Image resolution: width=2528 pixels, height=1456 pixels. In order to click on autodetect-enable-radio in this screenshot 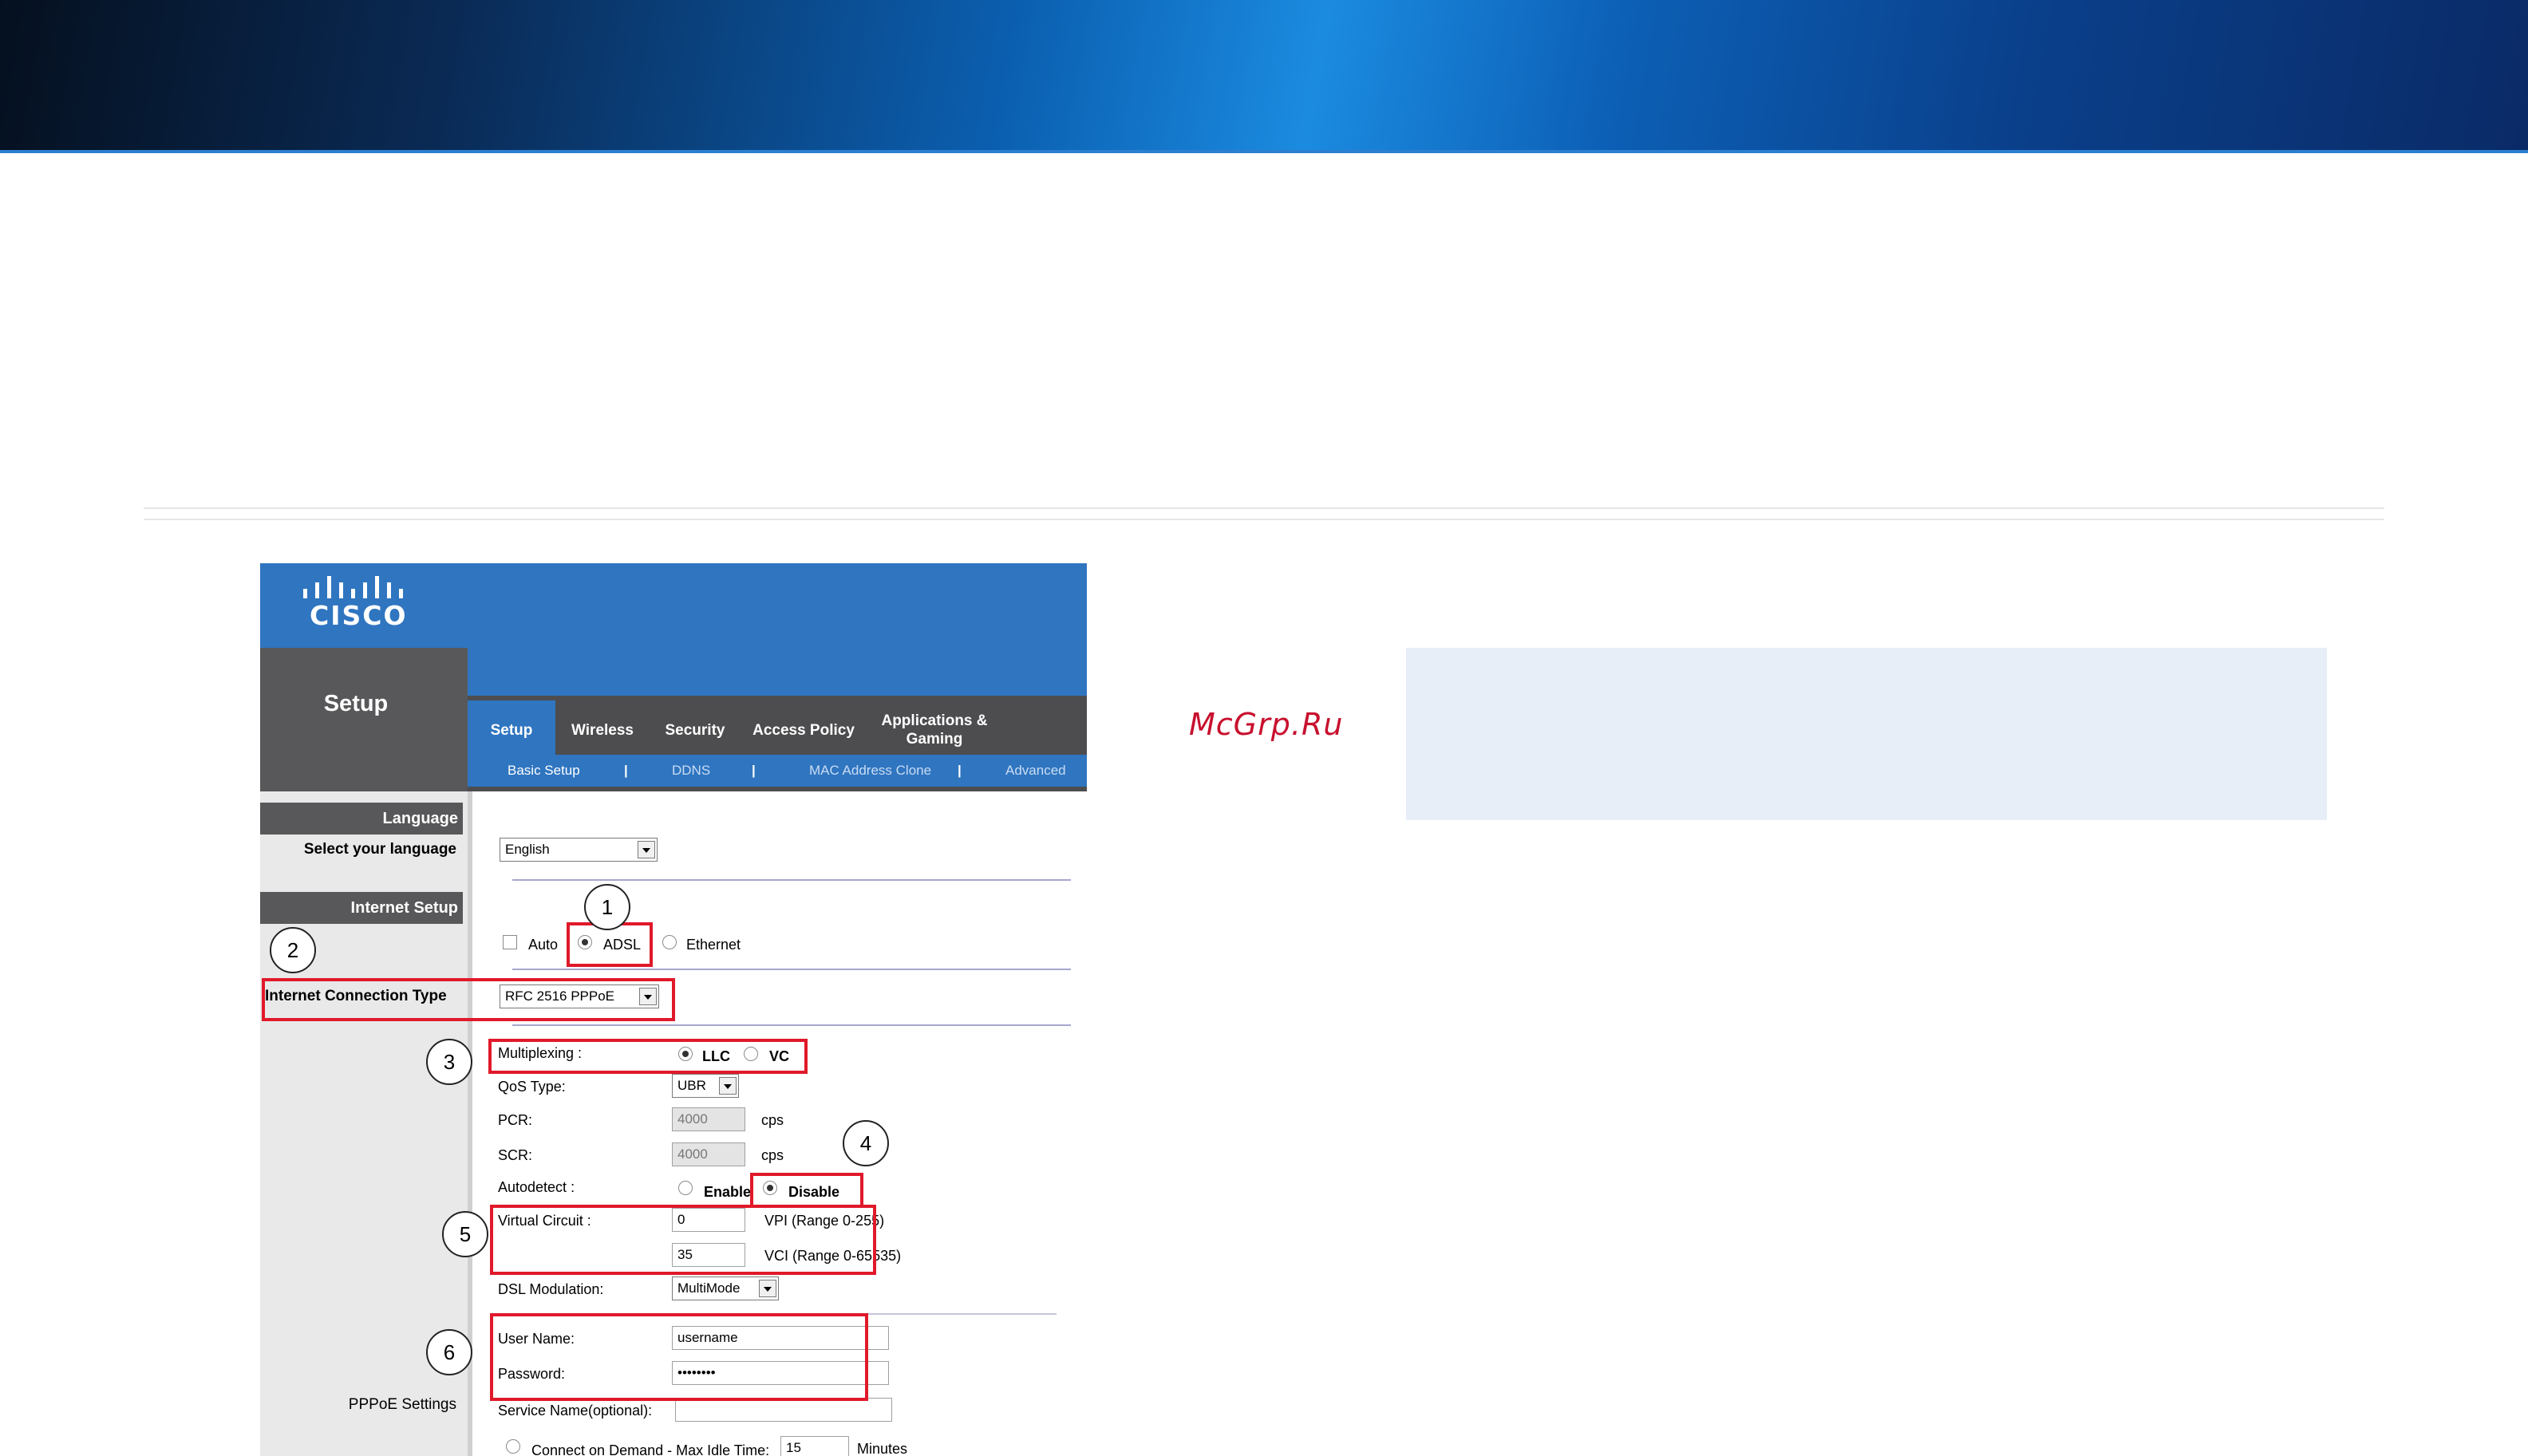, I will do `click(685, 1188)`.